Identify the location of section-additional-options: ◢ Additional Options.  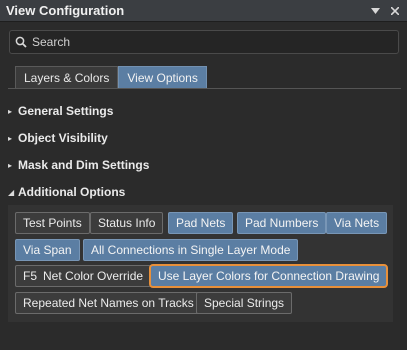
(66, 192).